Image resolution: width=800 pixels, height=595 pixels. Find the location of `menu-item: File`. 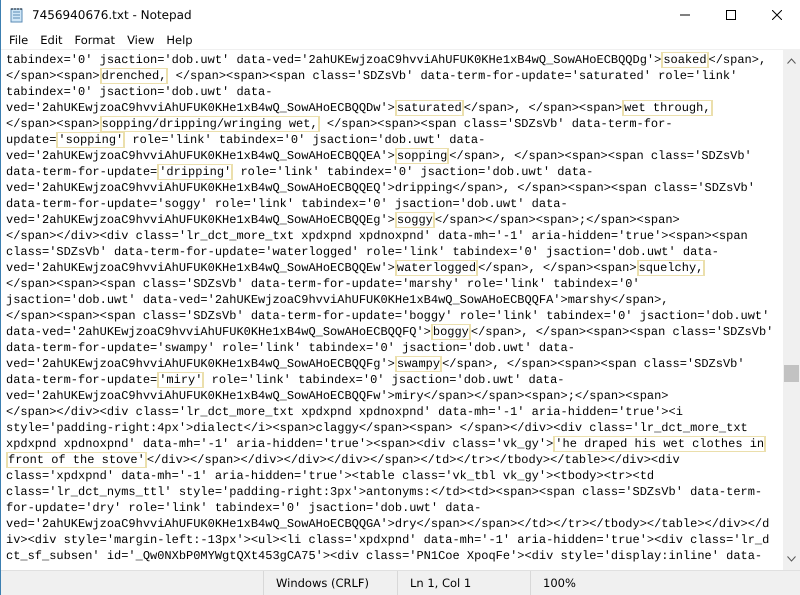

menu-item: File is located at coordinates (18, 39).